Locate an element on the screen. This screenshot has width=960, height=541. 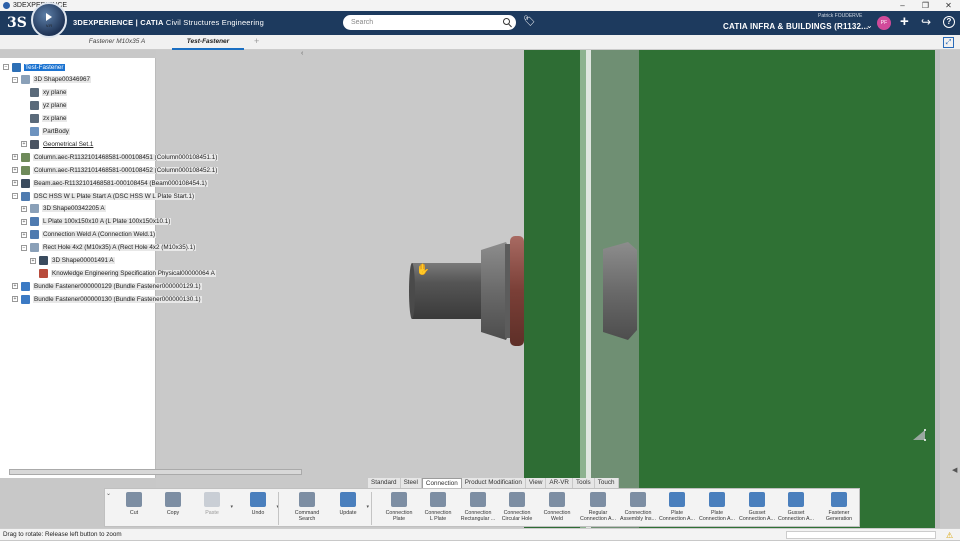
tab-fastener-m10x35: Fastener M10x35 A is located at coordinates (117, 42).